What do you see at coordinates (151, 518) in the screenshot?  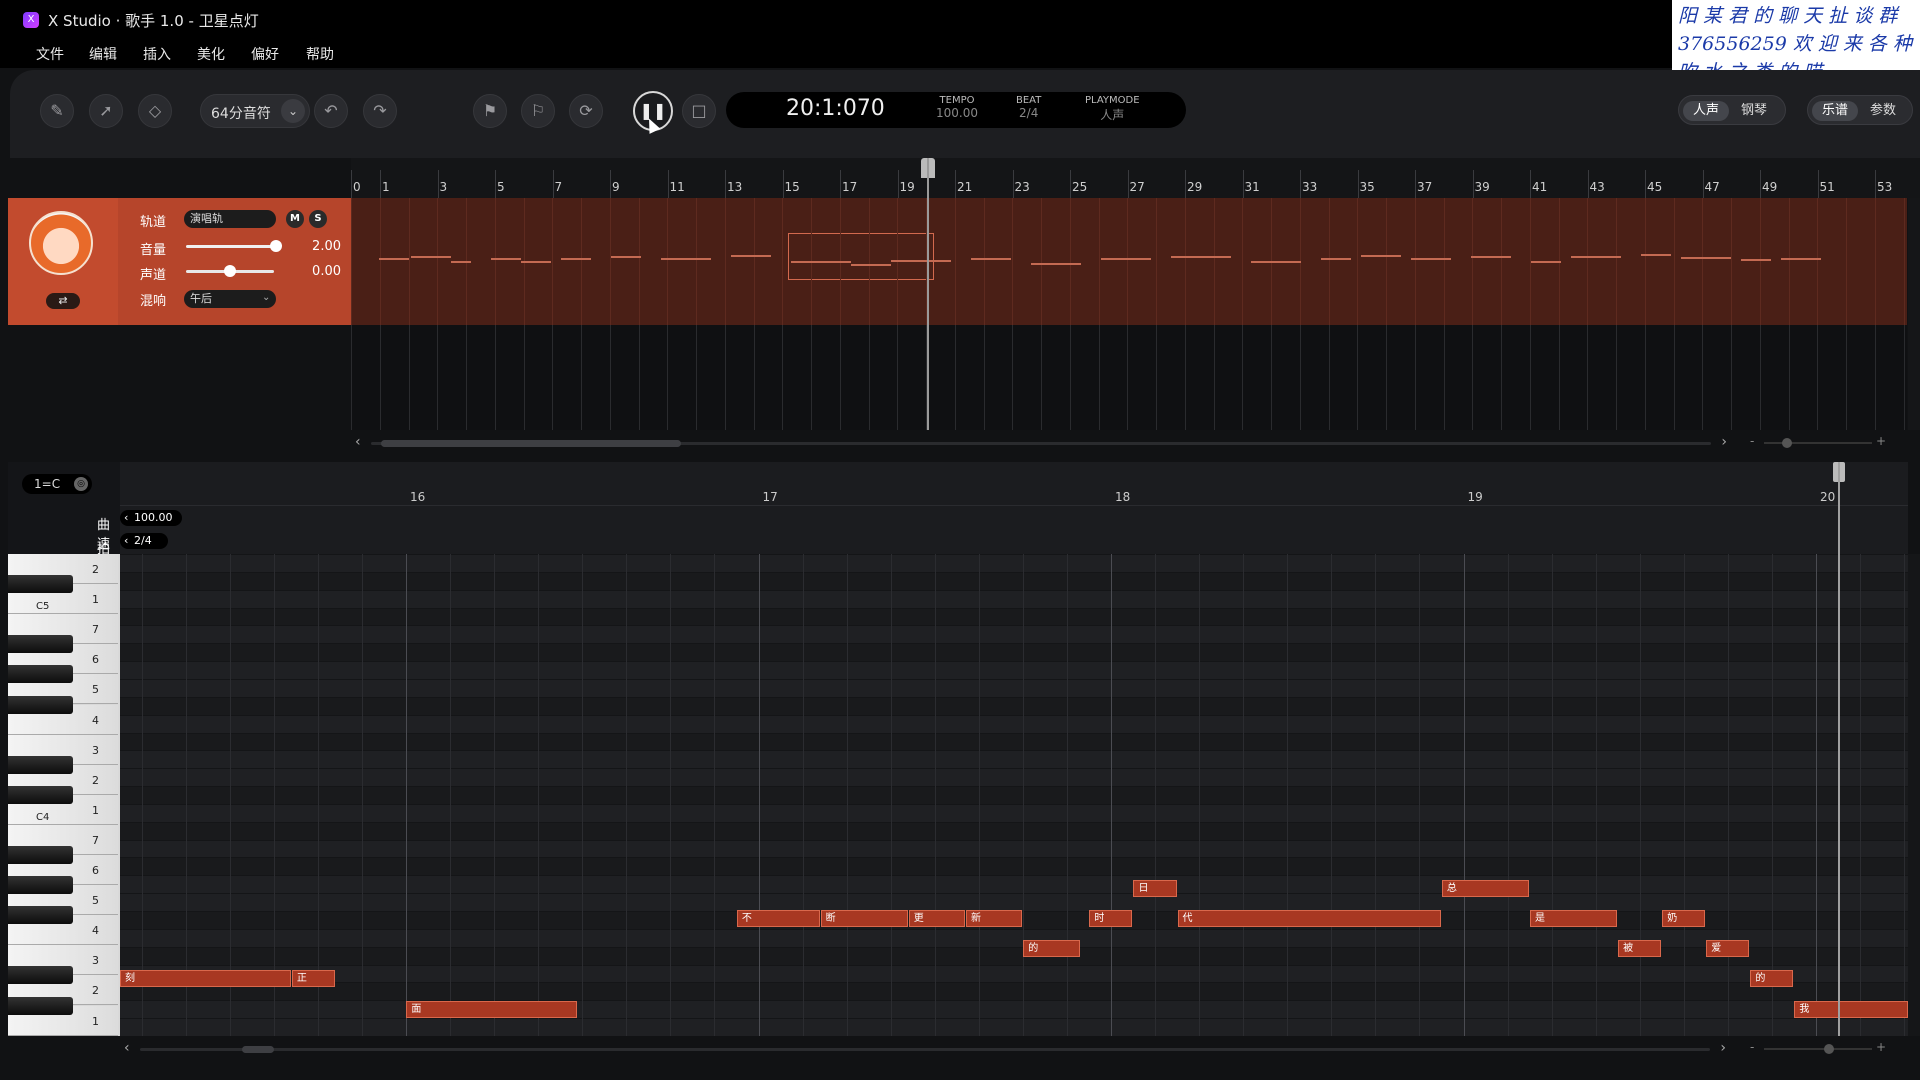 I see `tempo-chip: ‹ 100.00` at bounding box center [151, 518].